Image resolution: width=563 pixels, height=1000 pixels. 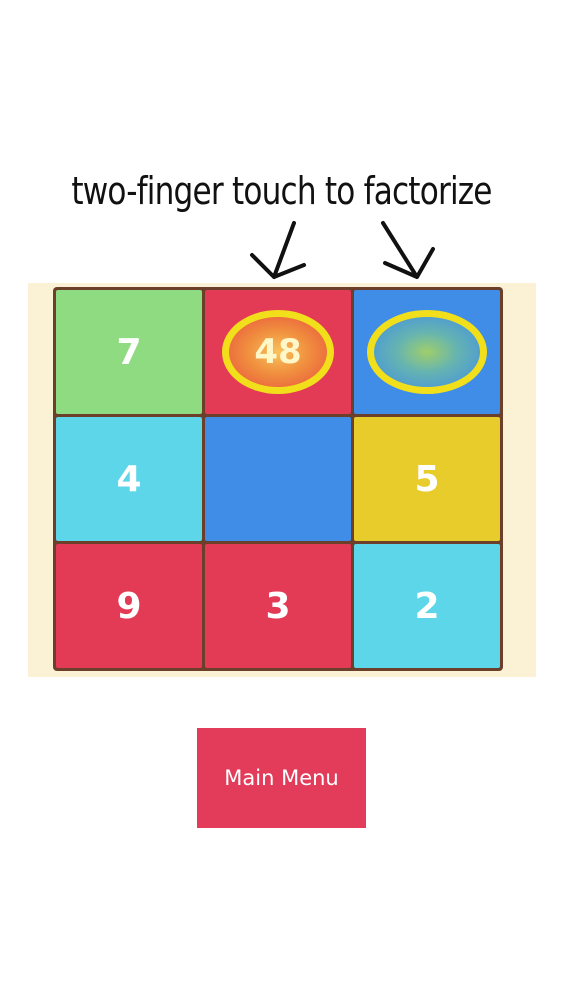 I want to click on tile-value: 7, so click(x=129, y=352).